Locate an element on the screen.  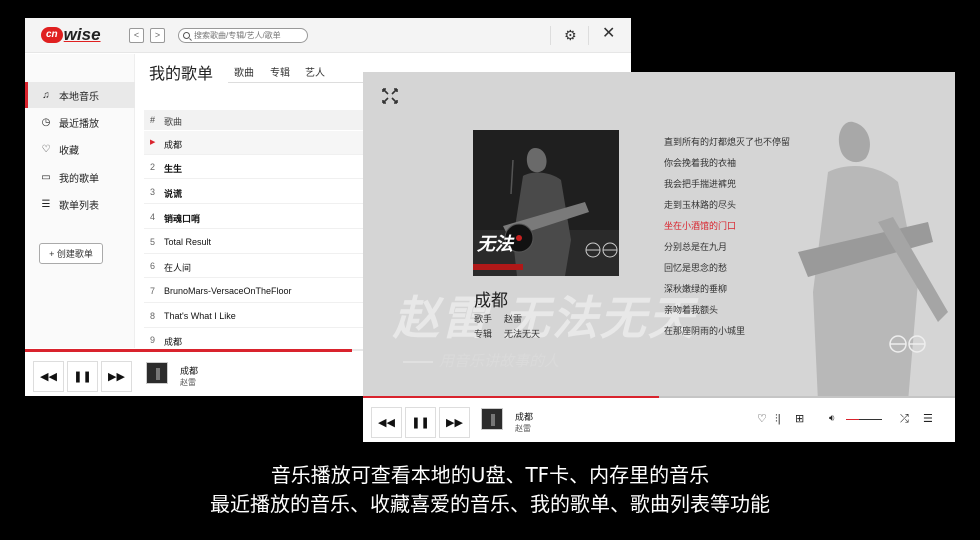
tab-artists: 艺人 is located at coordinates (315, 71).